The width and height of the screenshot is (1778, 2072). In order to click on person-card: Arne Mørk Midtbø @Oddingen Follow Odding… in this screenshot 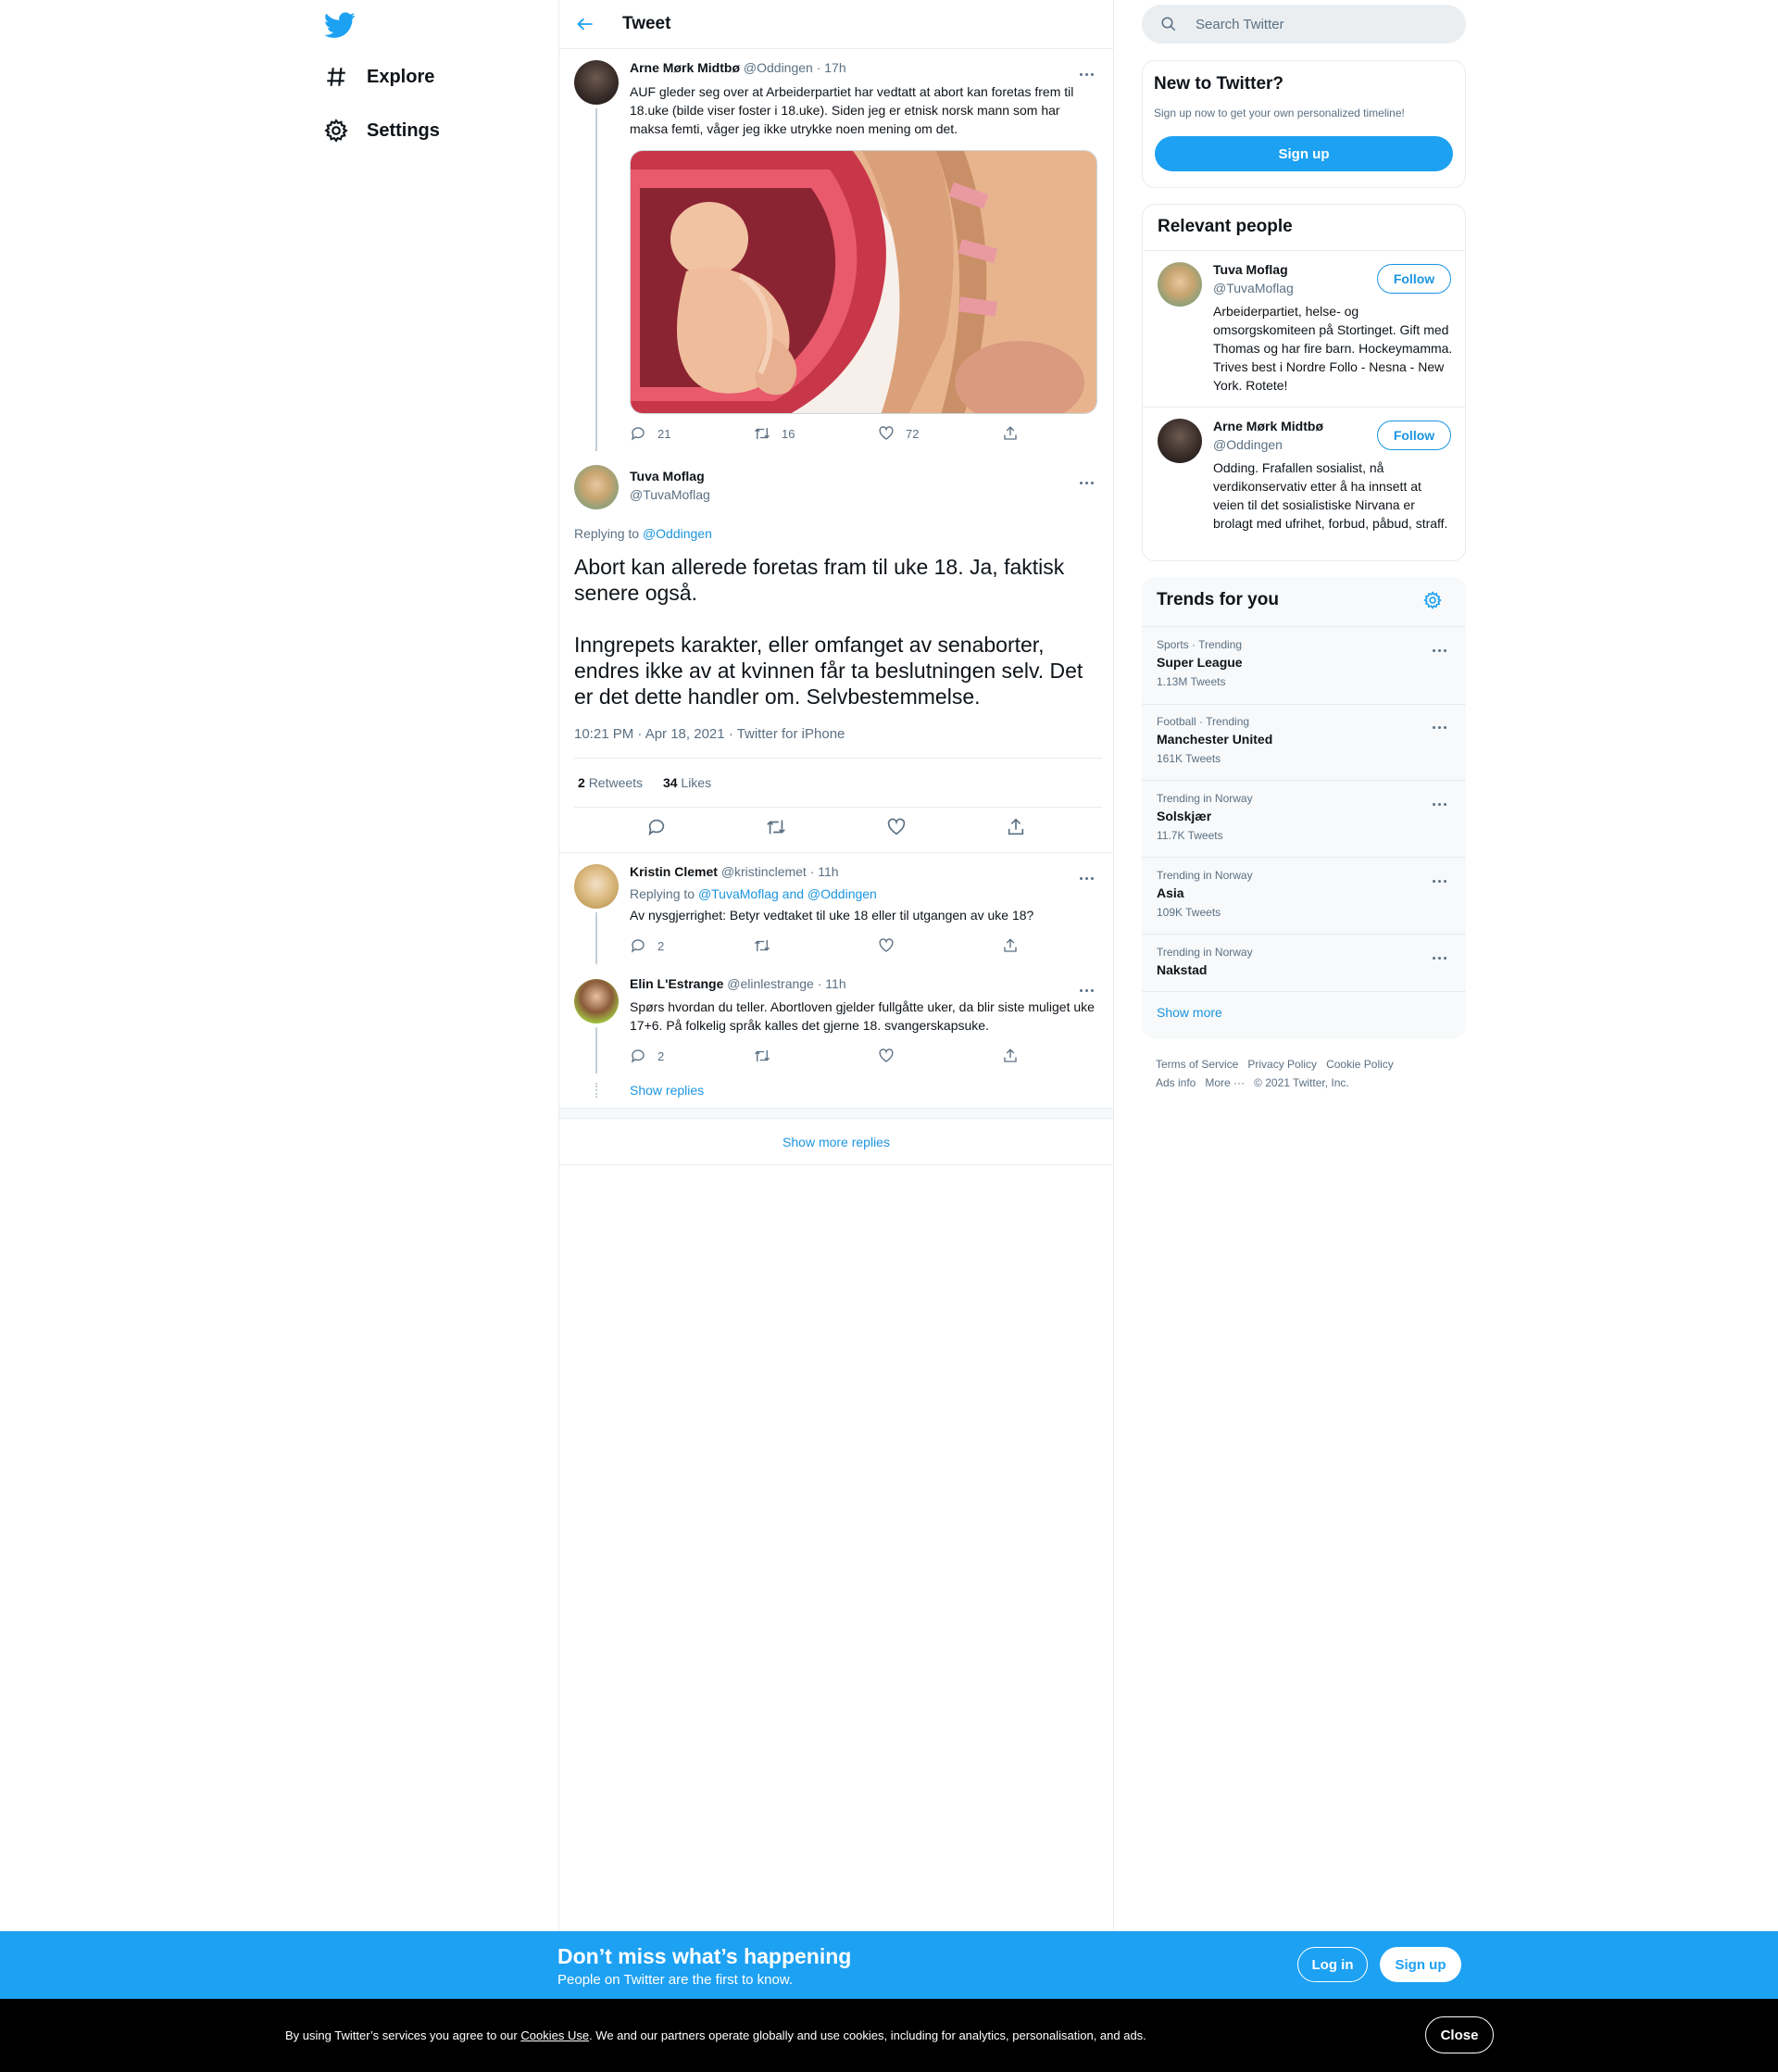, I will do `click(1304, 485)`.